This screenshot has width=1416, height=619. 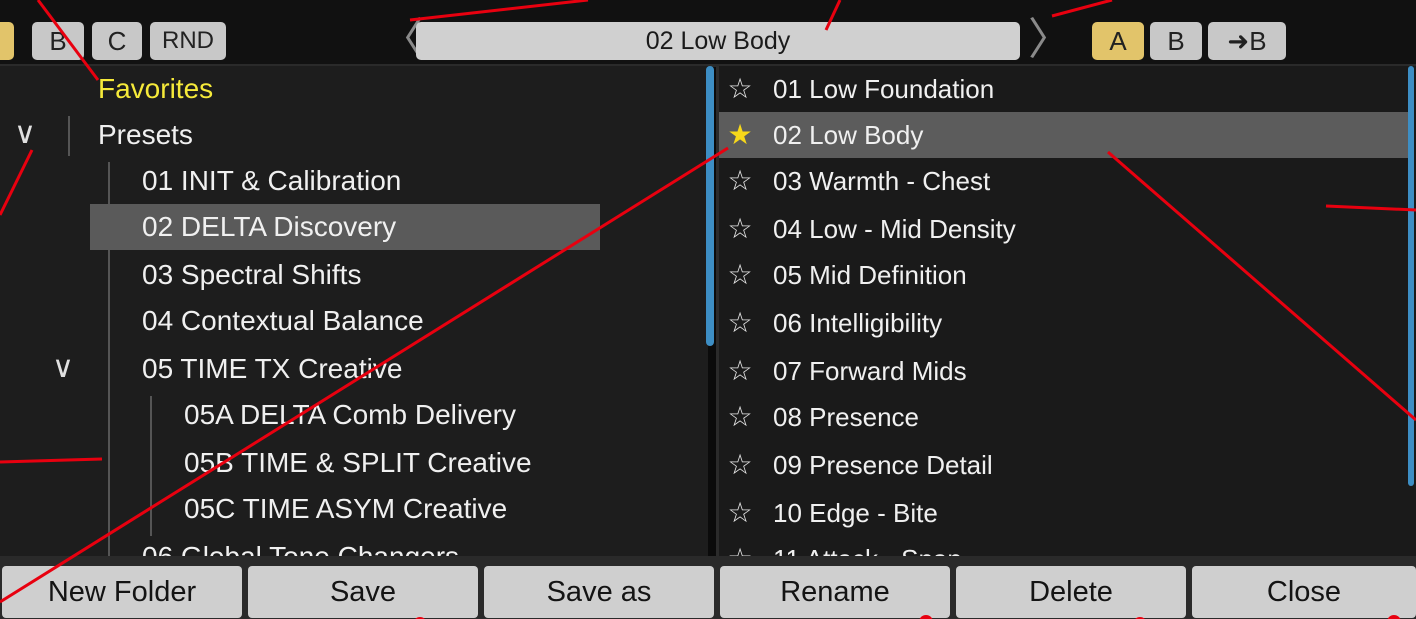 I want to click on chevron-right-icon: 〉, so click(x=1050, y=40).